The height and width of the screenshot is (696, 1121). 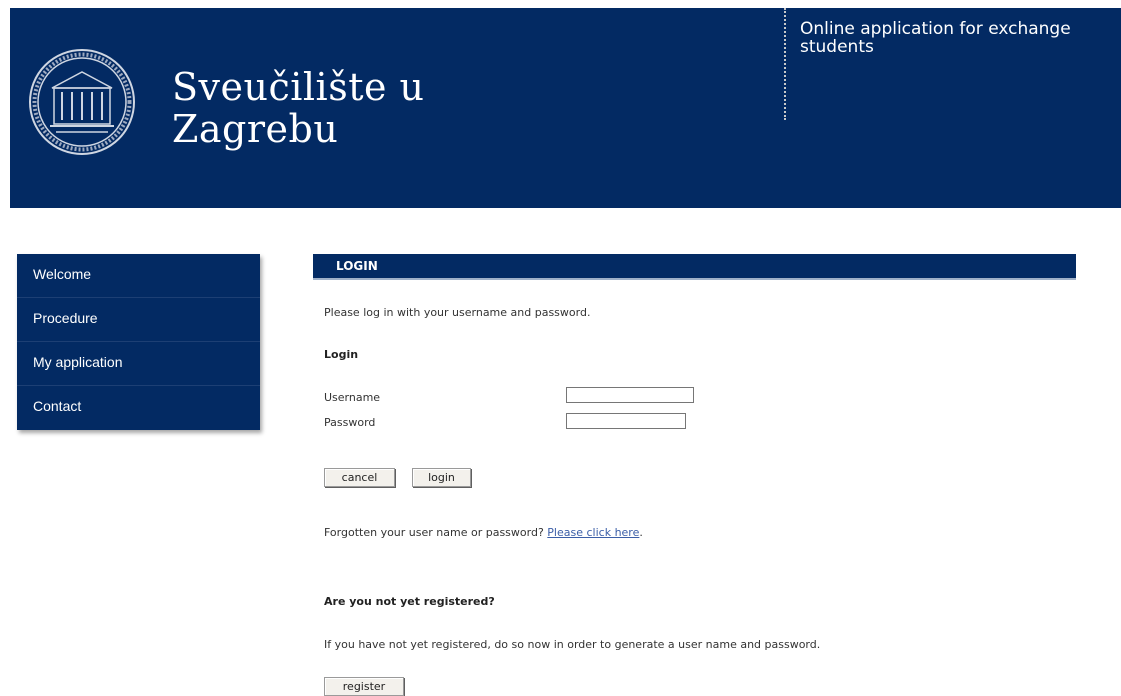 I want to click on sidebar-item-welcome: Welcome, so click(x=138, y=276).